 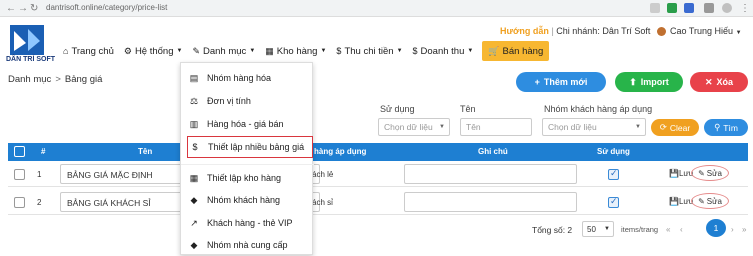 I want to click on shield-icon, so click(x=672, y=8).